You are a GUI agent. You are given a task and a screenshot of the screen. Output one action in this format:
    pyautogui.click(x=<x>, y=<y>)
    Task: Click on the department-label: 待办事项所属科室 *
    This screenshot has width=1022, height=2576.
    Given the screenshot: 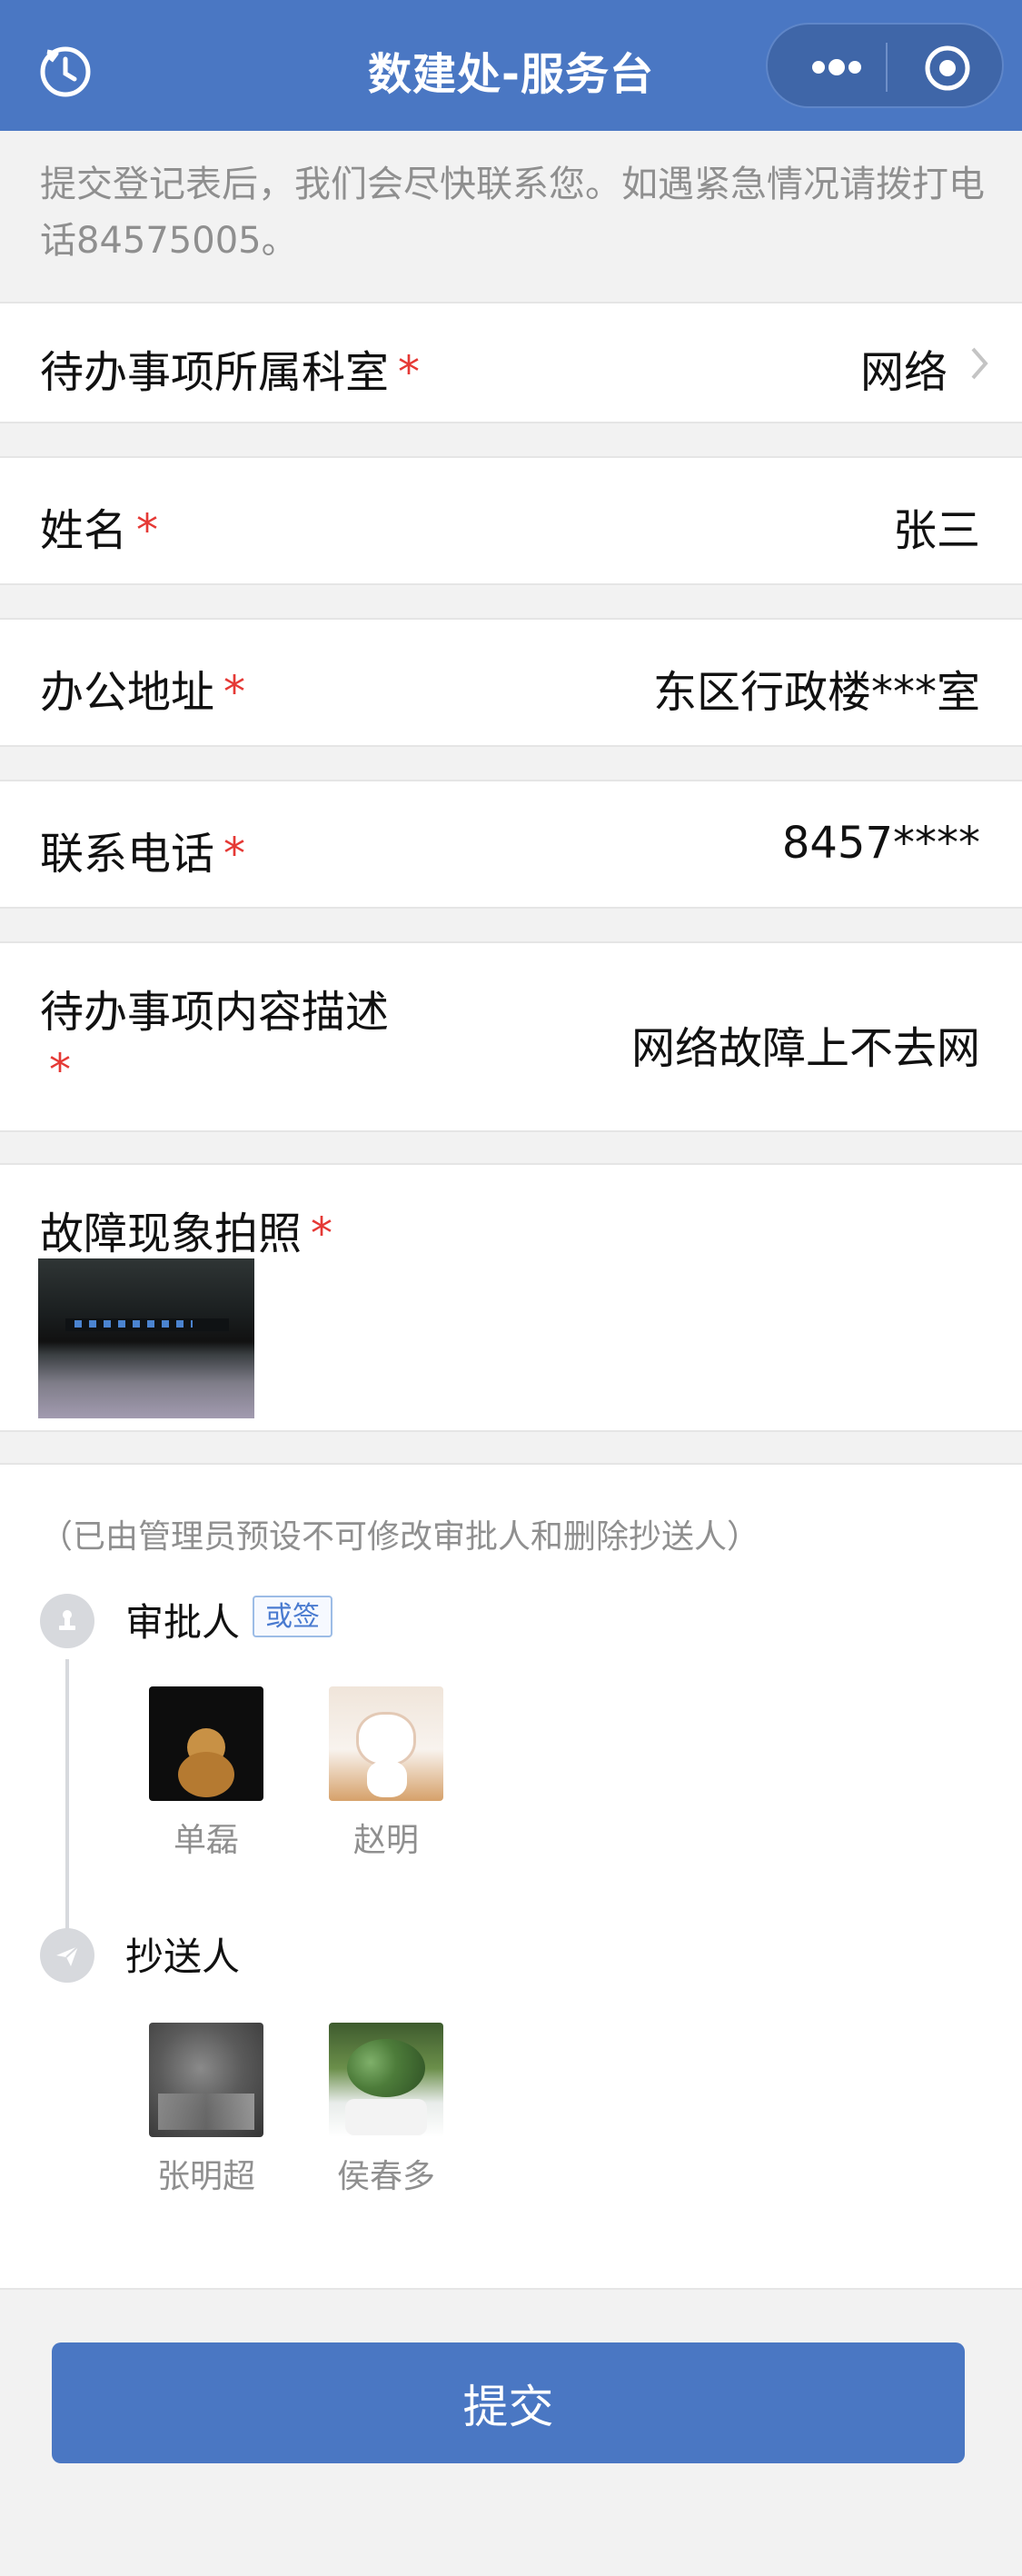 What is the action you would take?
    pyautogui.click(x=230, y=368)
    